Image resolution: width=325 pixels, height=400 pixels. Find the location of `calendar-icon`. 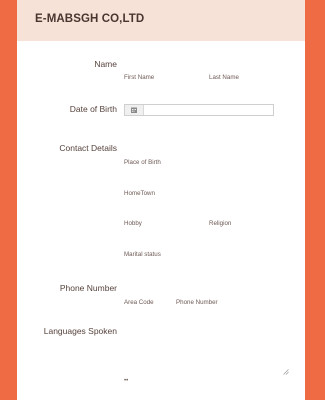

calendar-icon is located at coordinates (134, 110).